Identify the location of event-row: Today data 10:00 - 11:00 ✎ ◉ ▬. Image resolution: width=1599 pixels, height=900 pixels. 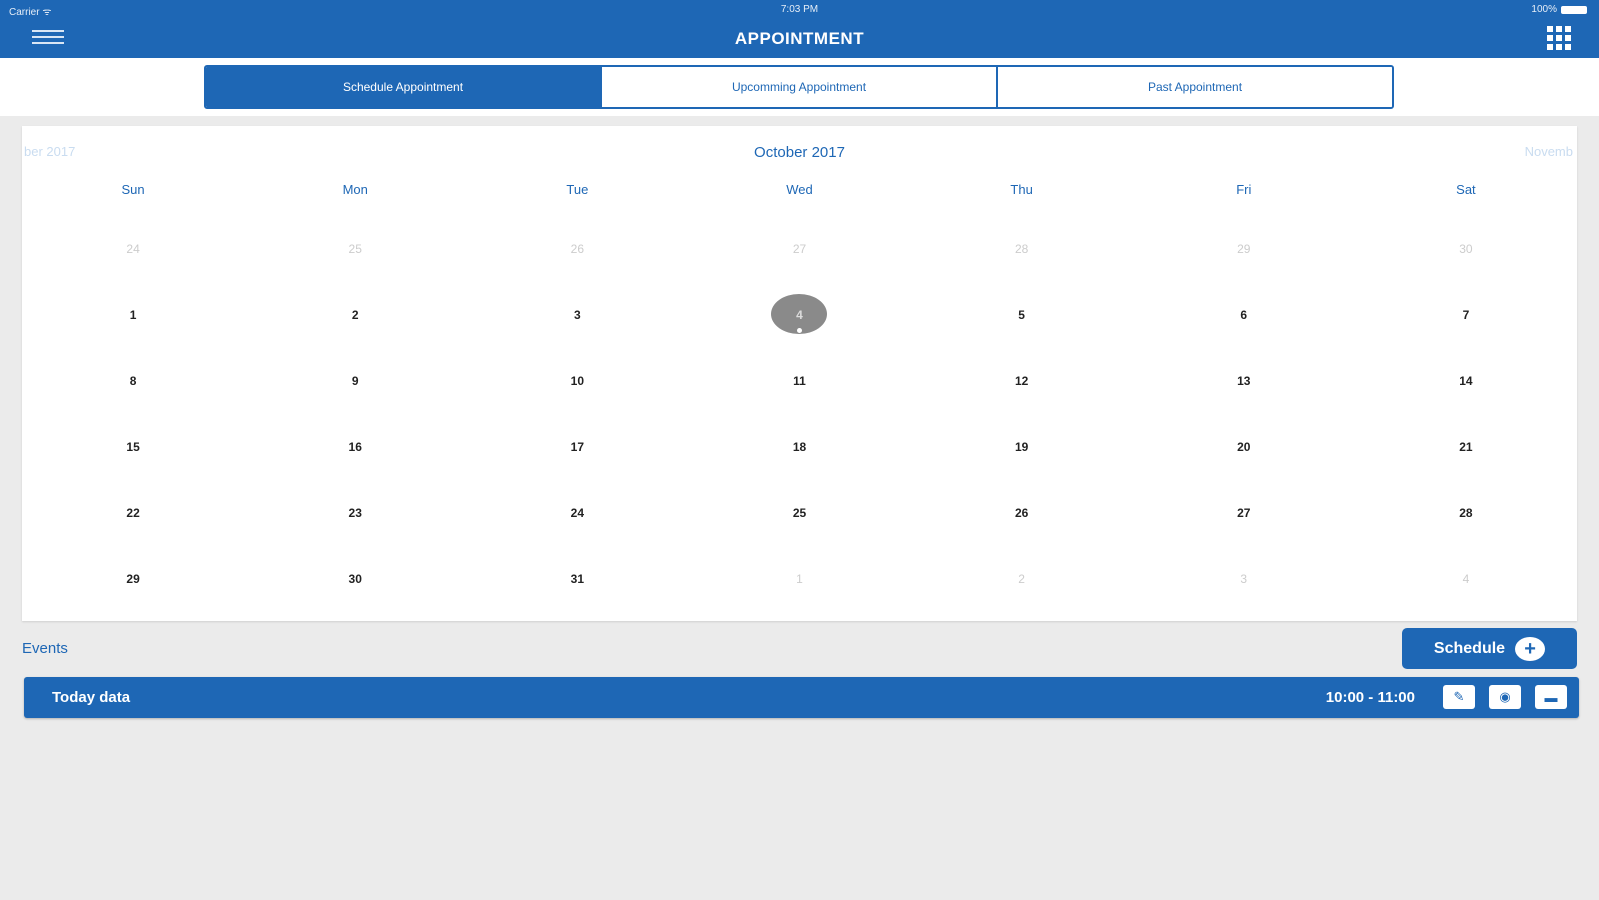
(801, 697).